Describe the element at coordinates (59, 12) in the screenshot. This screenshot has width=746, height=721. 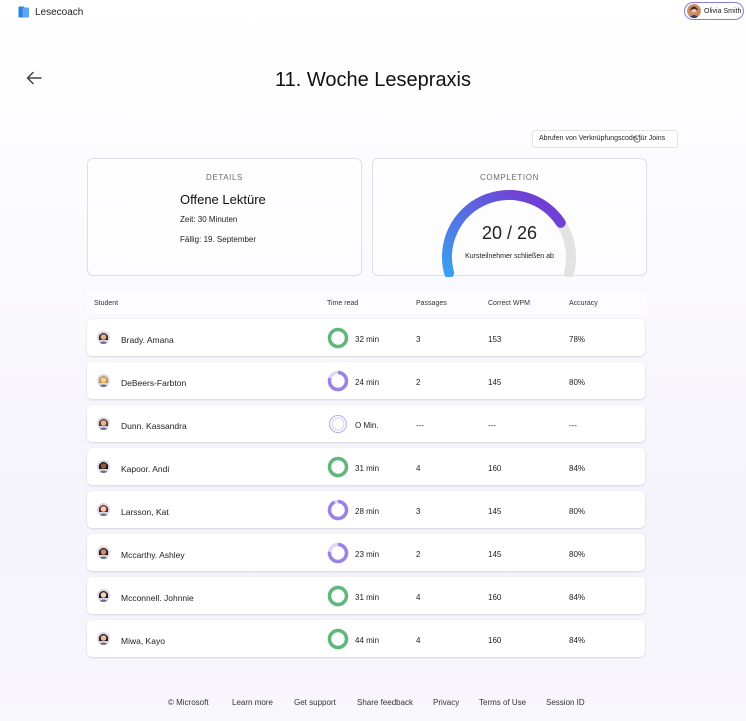
I see `app-name: Lesecoach` at that location.